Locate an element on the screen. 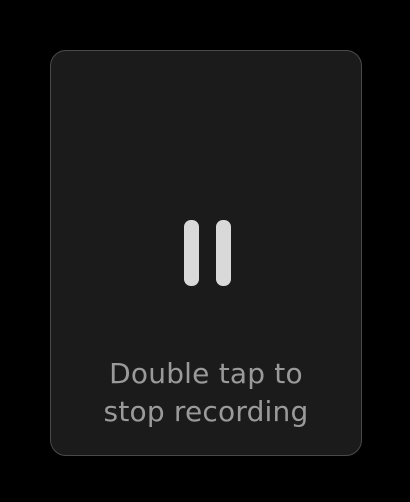 The height and width of the screenshot is (502, 410). pause-bar-left is located at coordinates (191, 253).